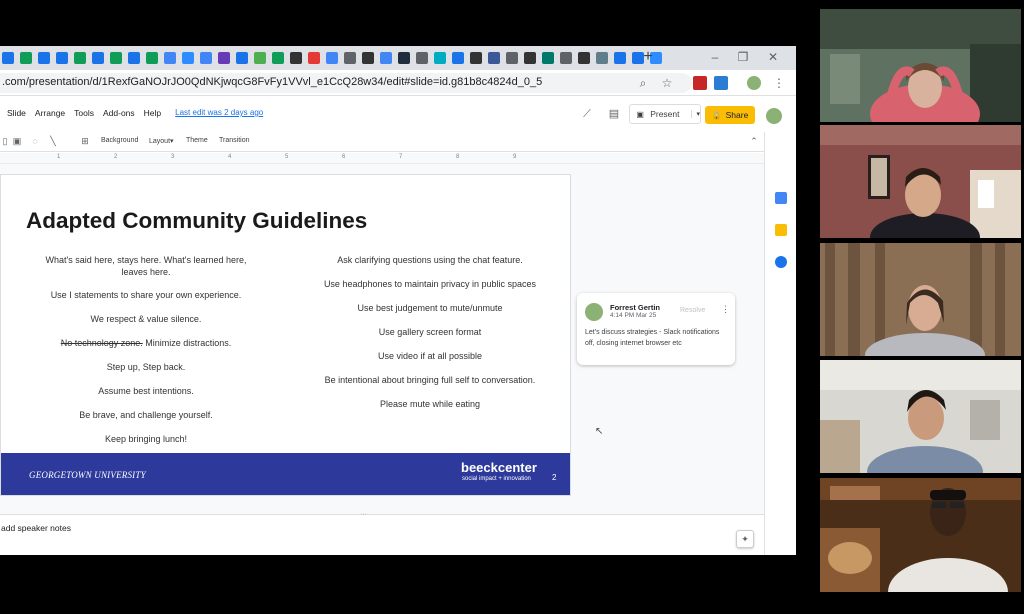  What do you see at coordinates (5, 141) in the screenshot?
I see `text-box-icon: ▯` at bounding box center [5, 141].